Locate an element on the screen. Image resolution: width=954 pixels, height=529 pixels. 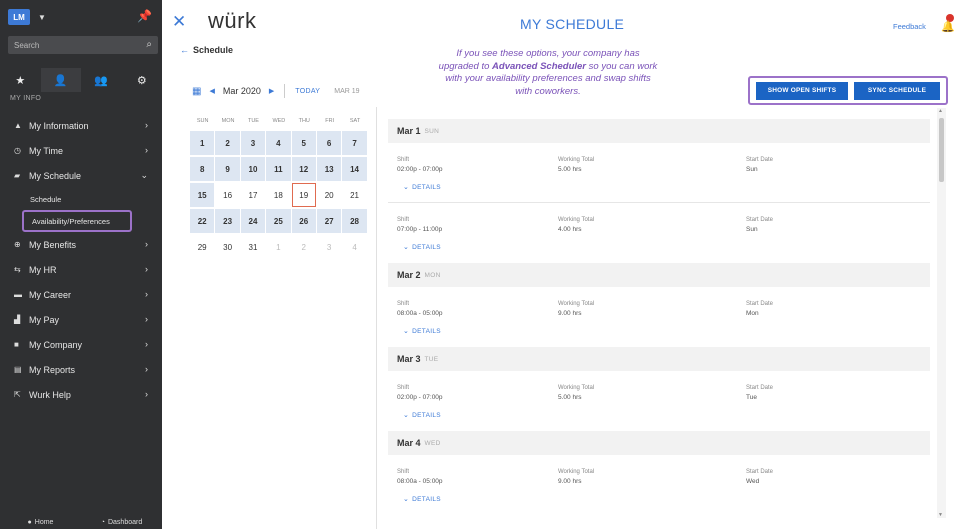
sidebar-item-my-time: ◷ My Time › is located at coordinates (81, 150).